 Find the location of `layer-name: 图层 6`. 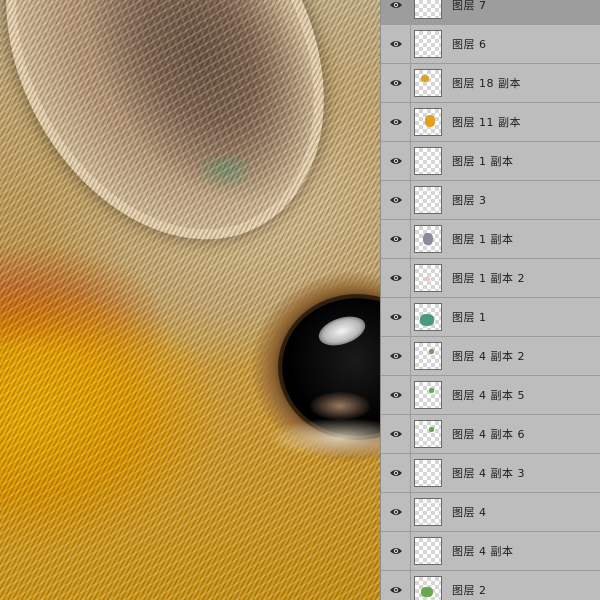

layer-name: 图层 6 is located at coordinates (469, 44).